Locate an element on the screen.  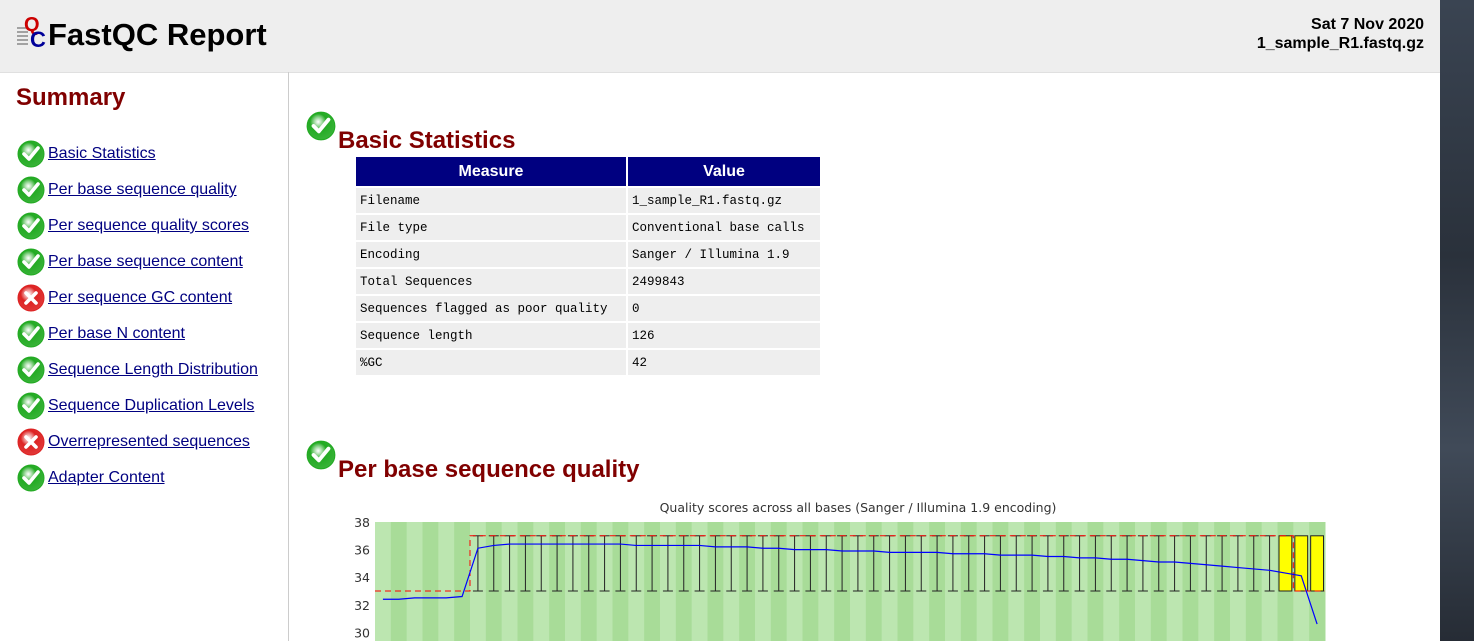
y-tick-label: 34 is located at coordinates (362, 577).